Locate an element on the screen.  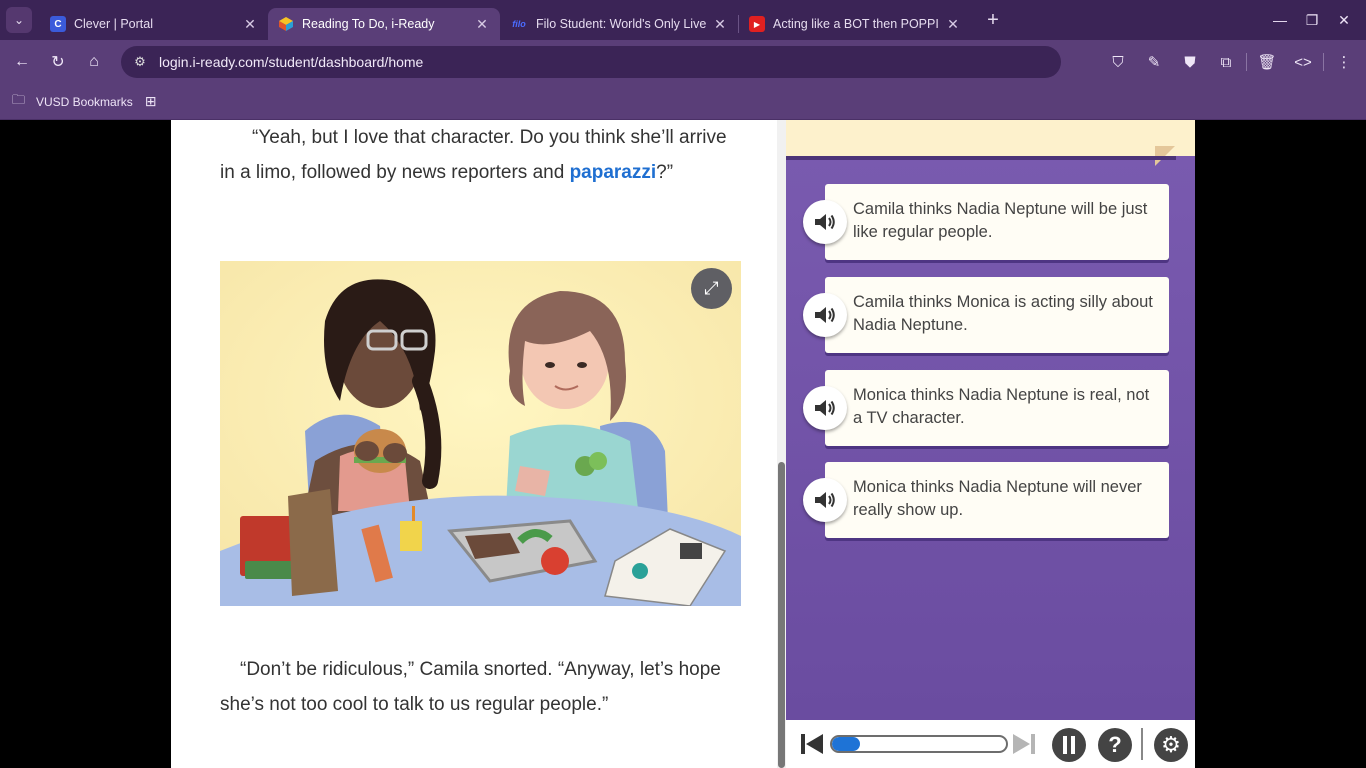
expand-arrows-icon: ⤢ is located at coordinates (711, 288).